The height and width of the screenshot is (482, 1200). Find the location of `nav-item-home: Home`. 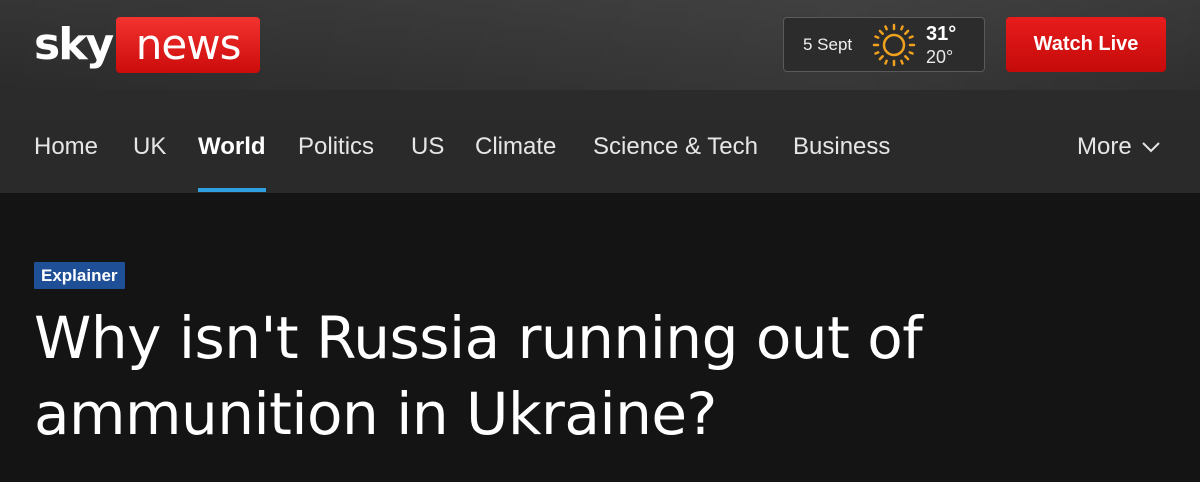

nav-item-home: Home is located at coordinates (66, 147).